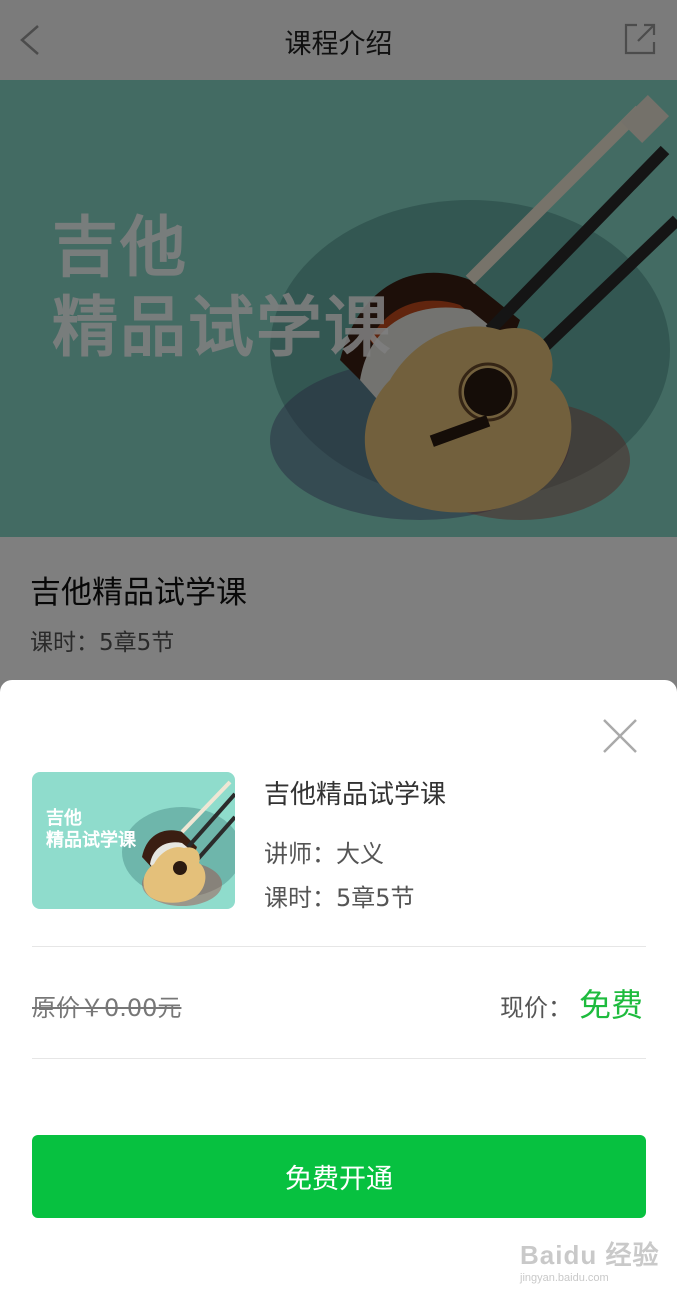 The width and height of the screenshot is (677, 1309). I want to click on watermark-url: jingyan.baidu.com, so click(564, 1278).